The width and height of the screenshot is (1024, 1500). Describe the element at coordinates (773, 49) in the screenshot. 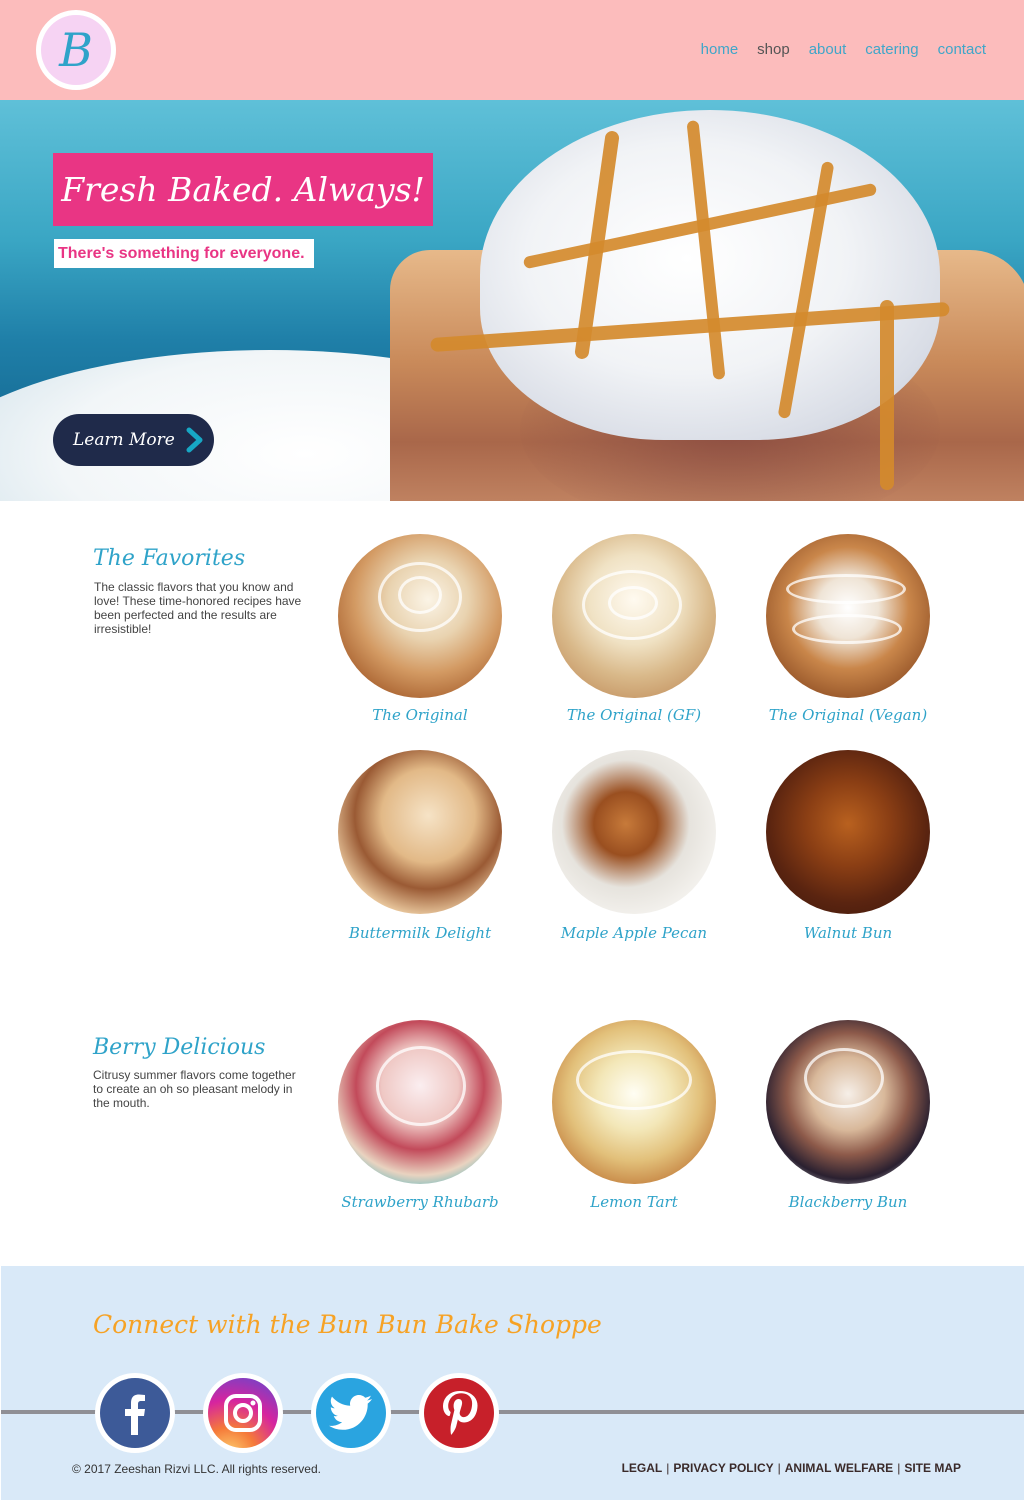

I see `nav-shop: shop` at that location.